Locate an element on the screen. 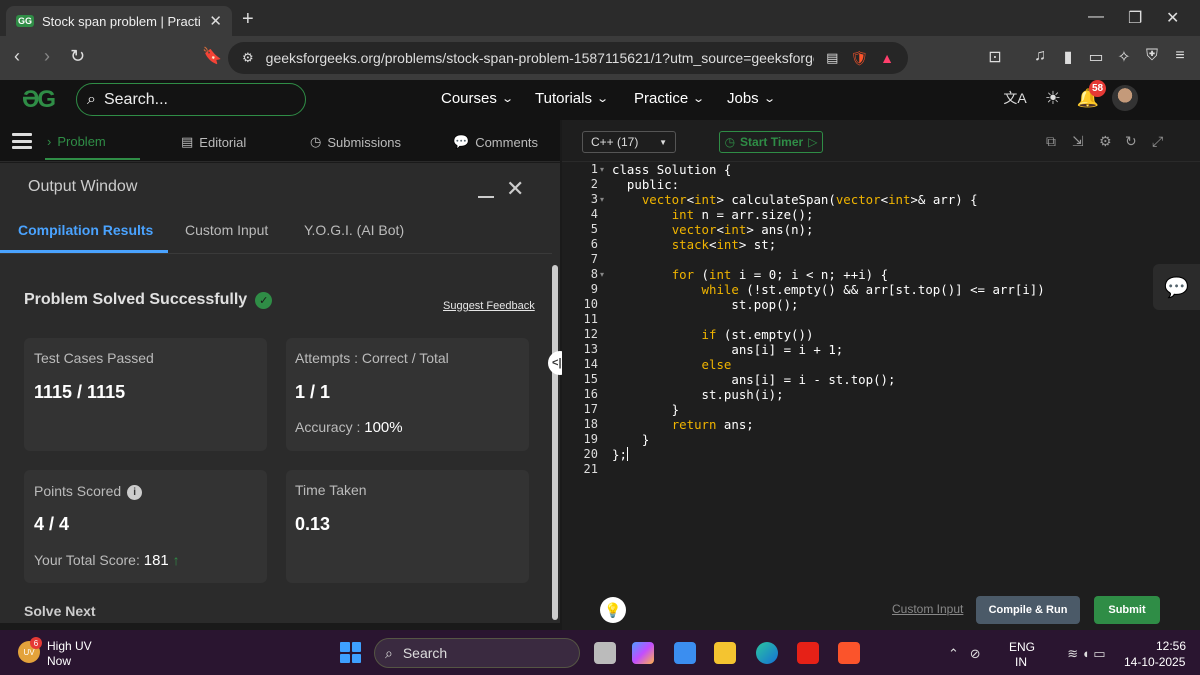 The height and width of the screenshot is (675, 1200). nav-label: Practice is located at coordinates (661, 98).